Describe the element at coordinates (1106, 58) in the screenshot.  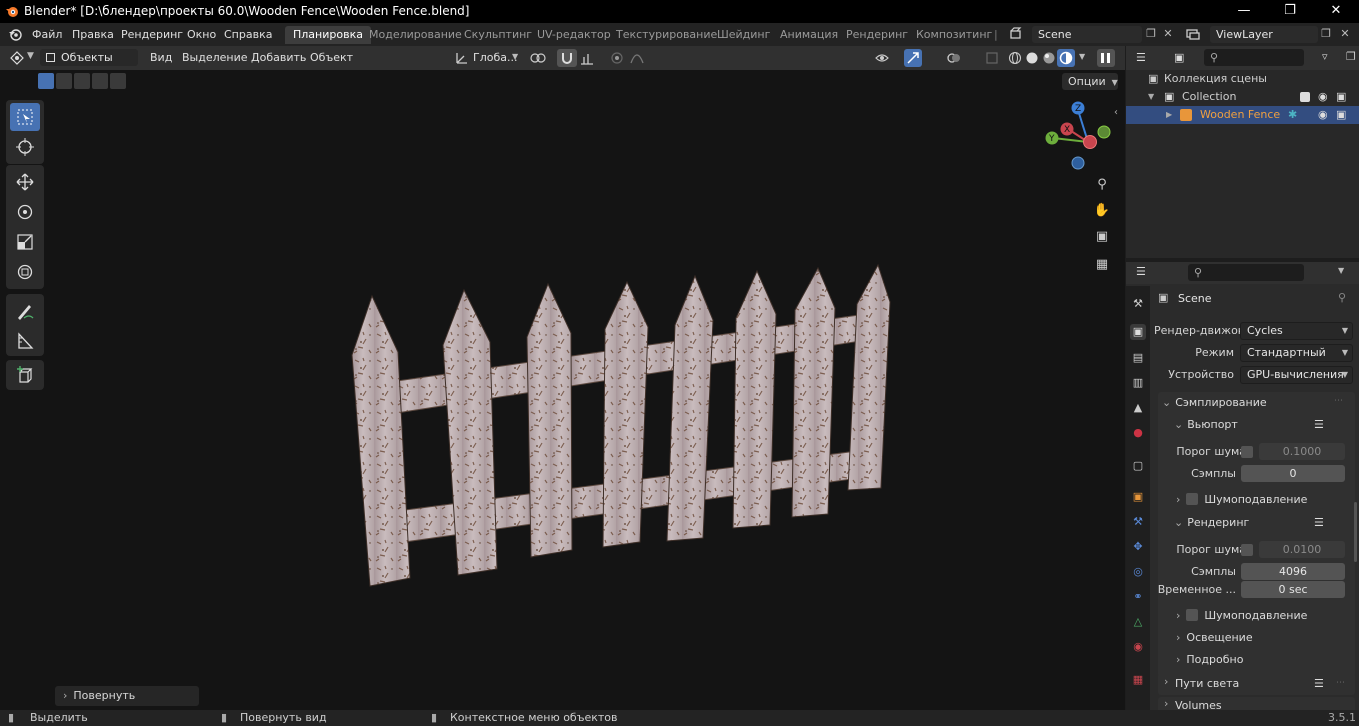
I see `pause-render-button` at that location.